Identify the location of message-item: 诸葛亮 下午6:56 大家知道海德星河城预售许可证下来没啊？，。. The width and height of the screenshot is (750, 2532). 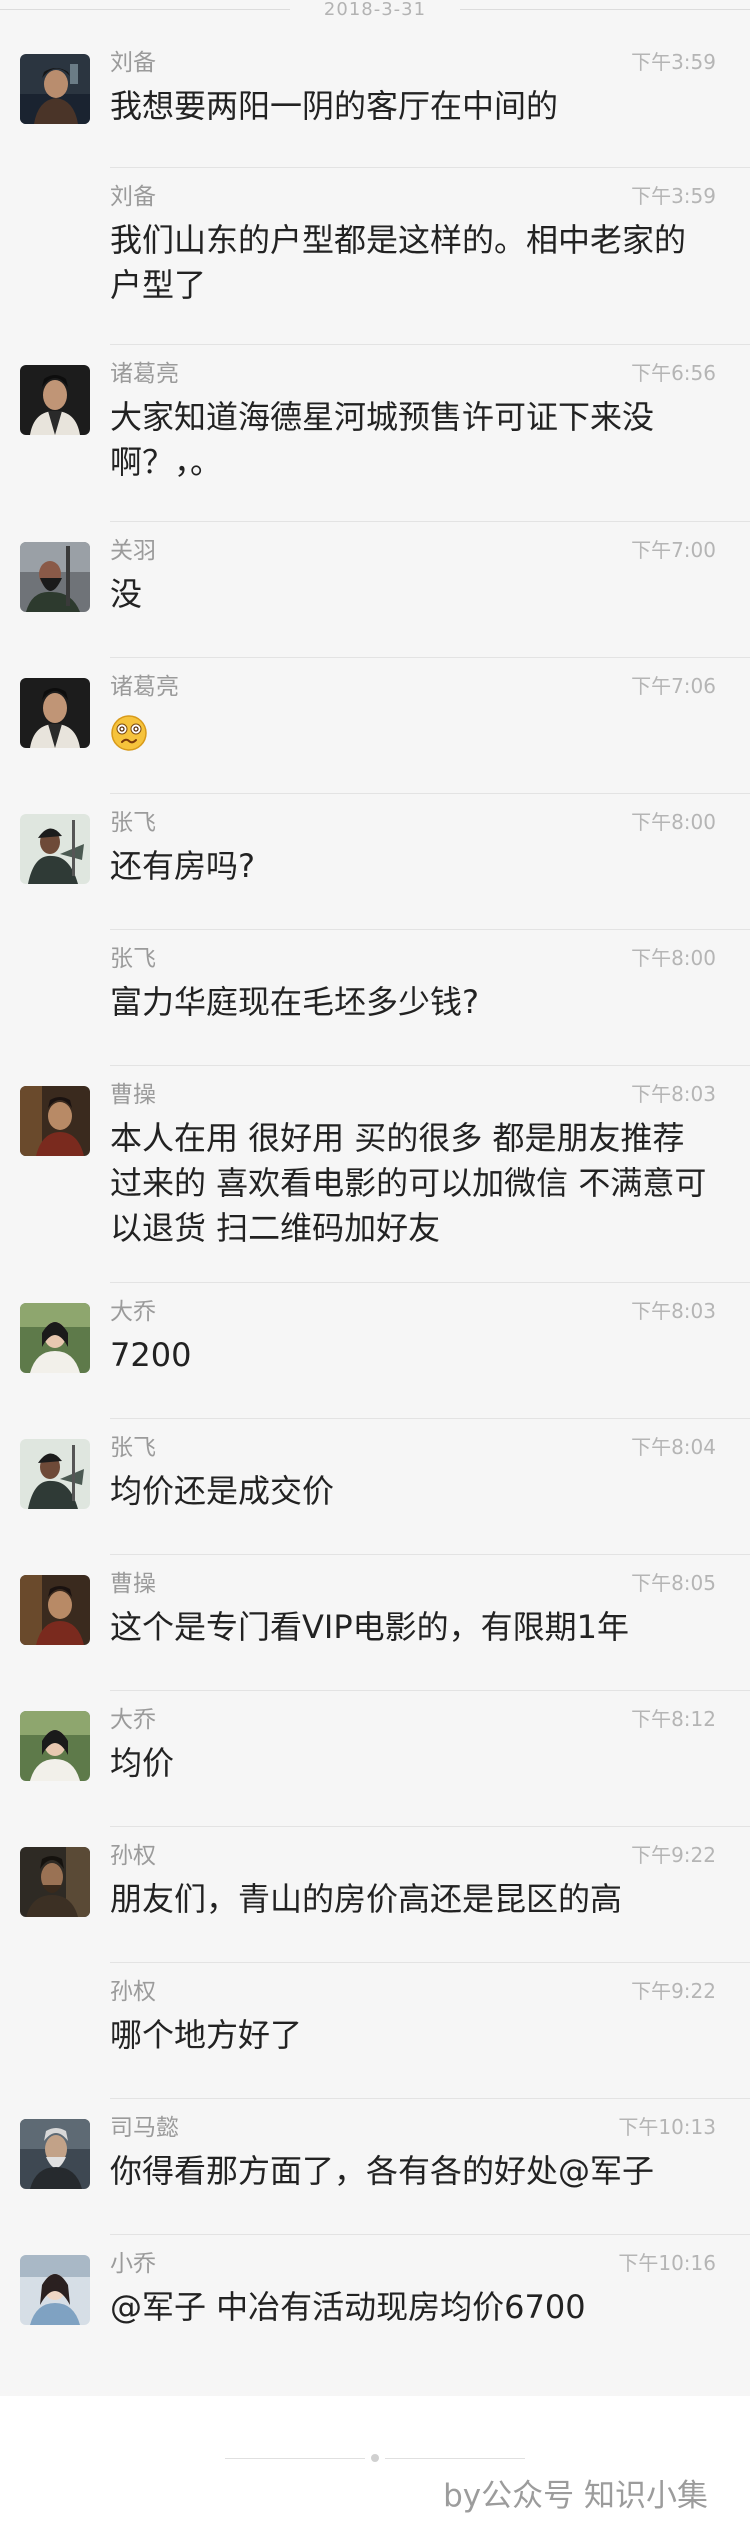
(375, 433).